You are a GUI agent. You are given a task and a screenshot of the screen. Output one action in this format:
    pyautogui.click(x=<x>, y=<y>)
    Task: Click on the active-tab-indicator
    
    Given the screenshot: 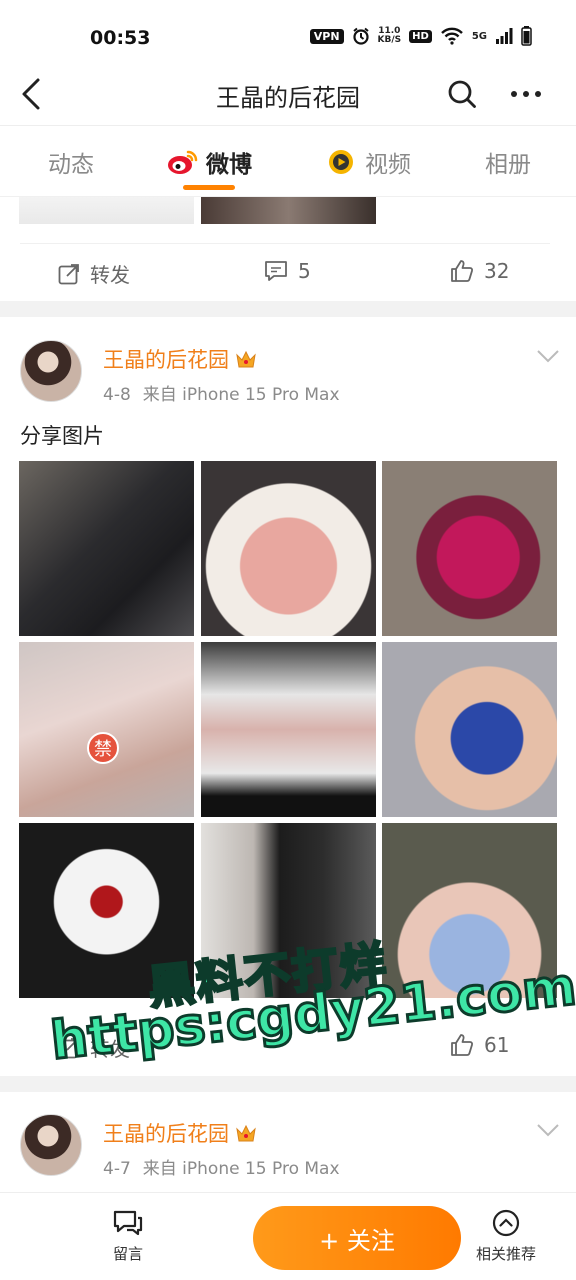 What is the action you would take?
    pyautogui.click(x=209, y=187)
    